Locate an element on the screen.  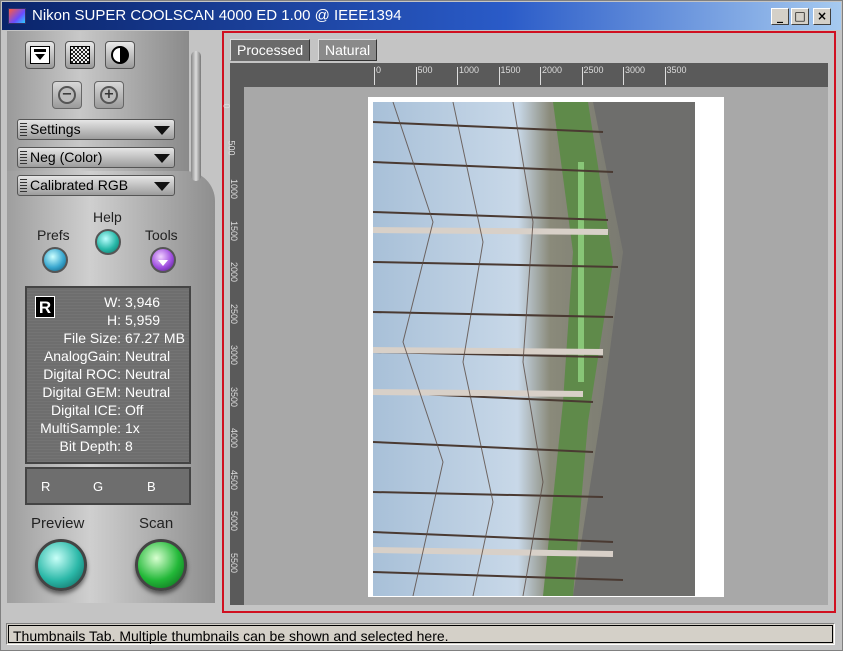
preview-label: Preview is located at coordinates (58, 523).